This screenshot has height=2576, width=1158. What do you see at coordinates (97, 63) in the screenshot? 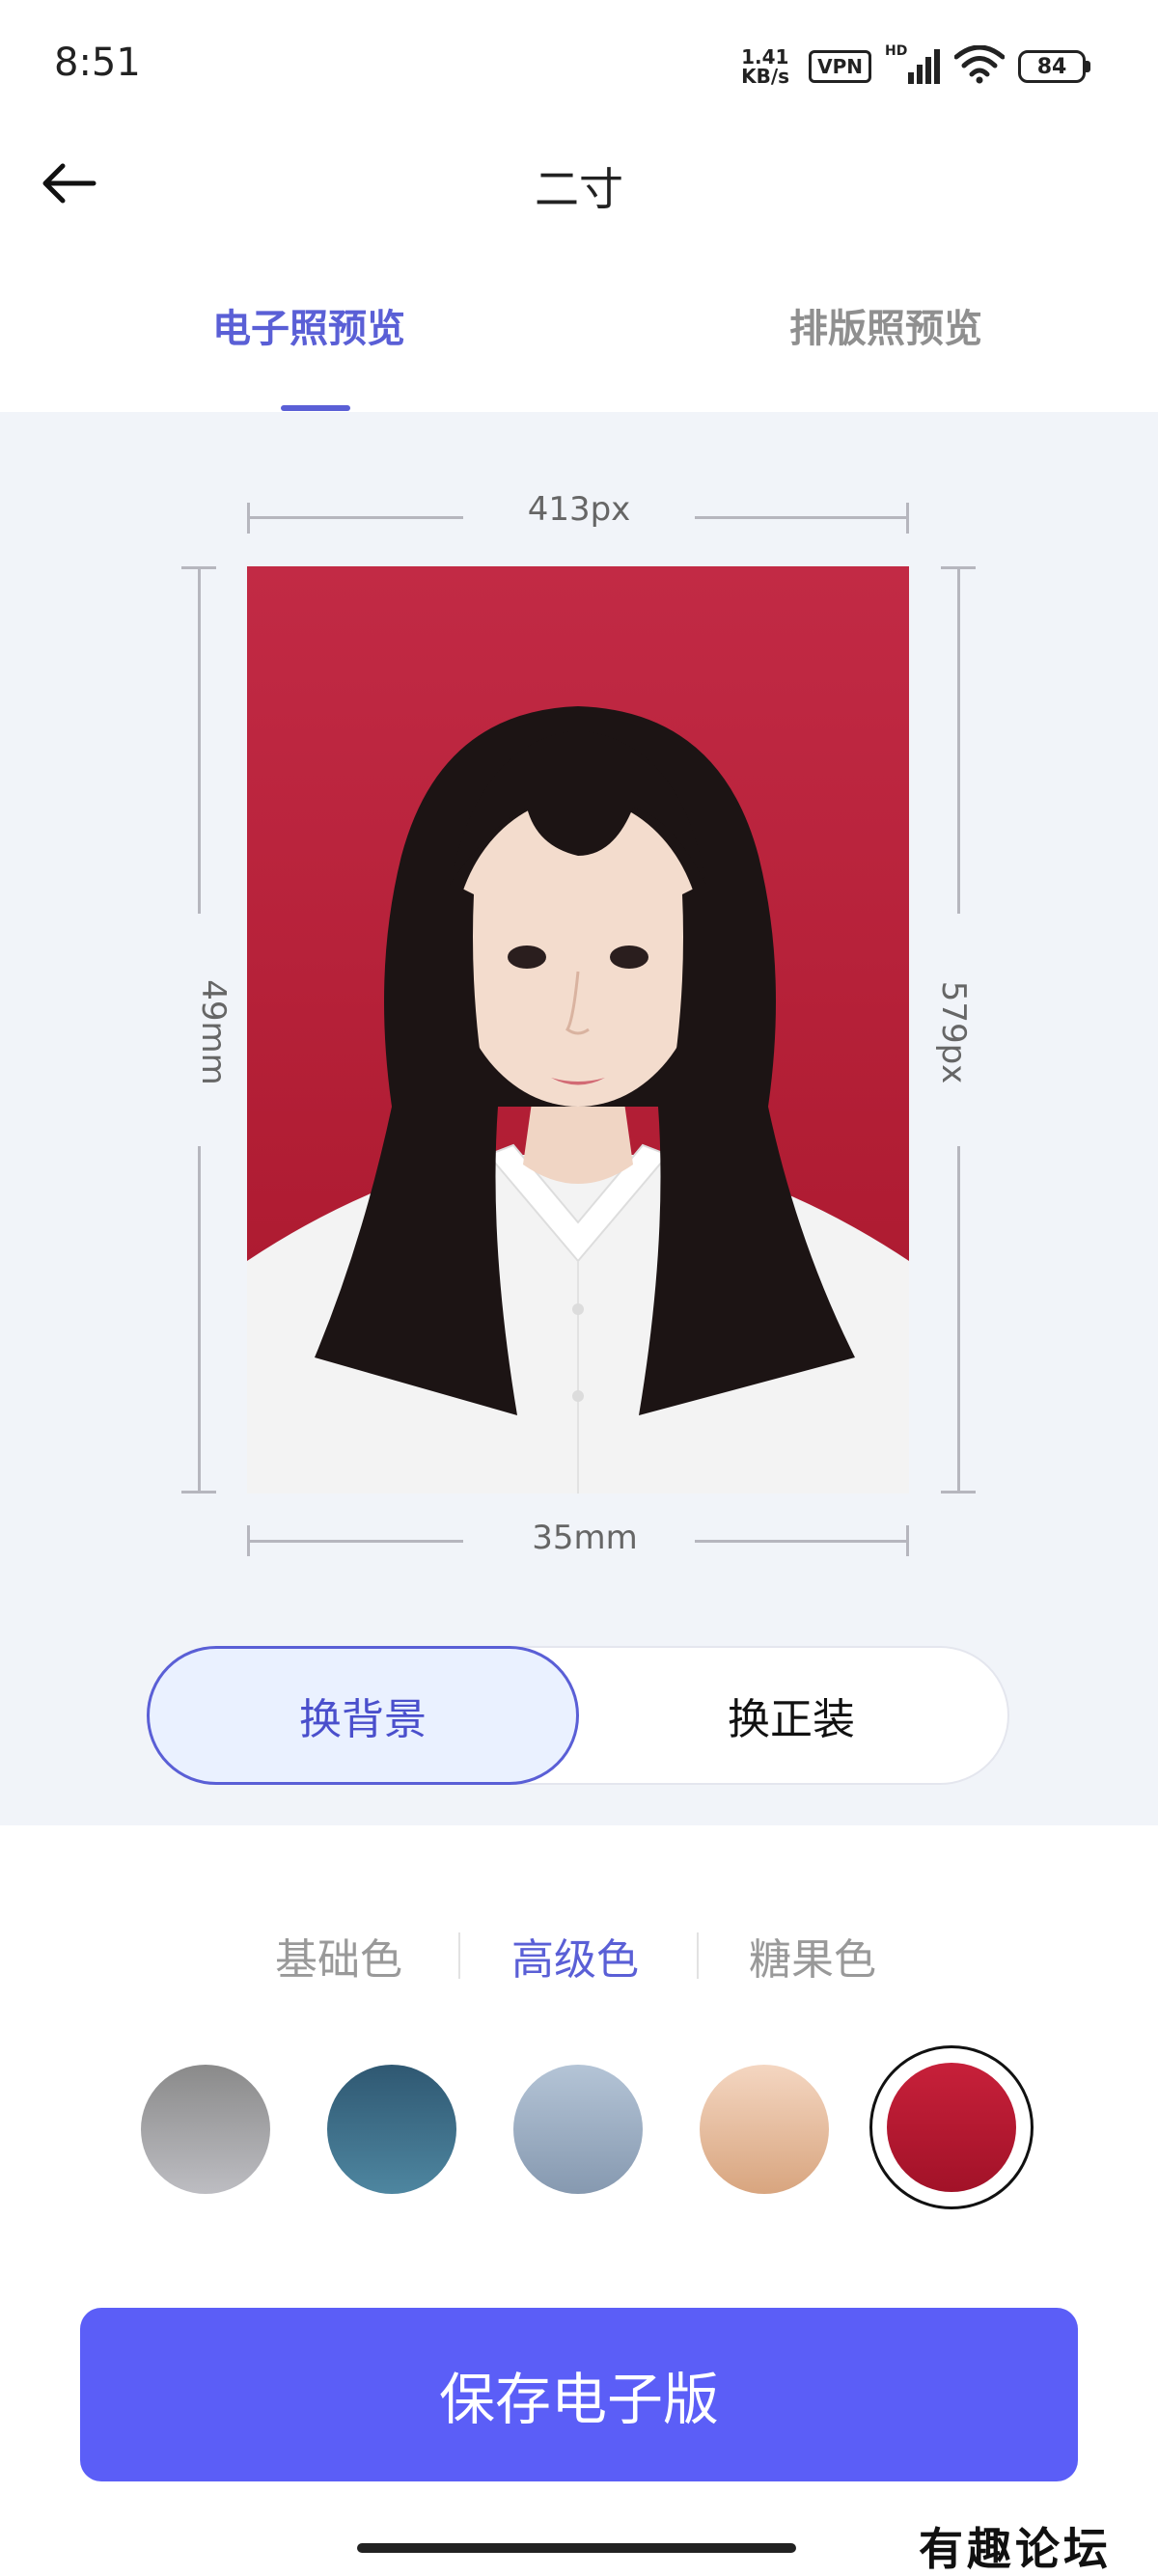
I see `status-time: 8:51` at bounding box center [97, 63].